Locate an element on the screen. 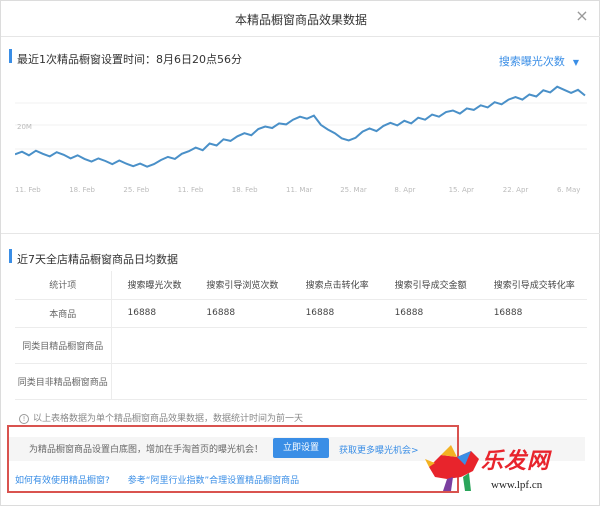 The height and width of the screenshot is (506, 600). table-row: 本商品 16888 16888 16888 16888 16888 is located at coordinates (301, 313).